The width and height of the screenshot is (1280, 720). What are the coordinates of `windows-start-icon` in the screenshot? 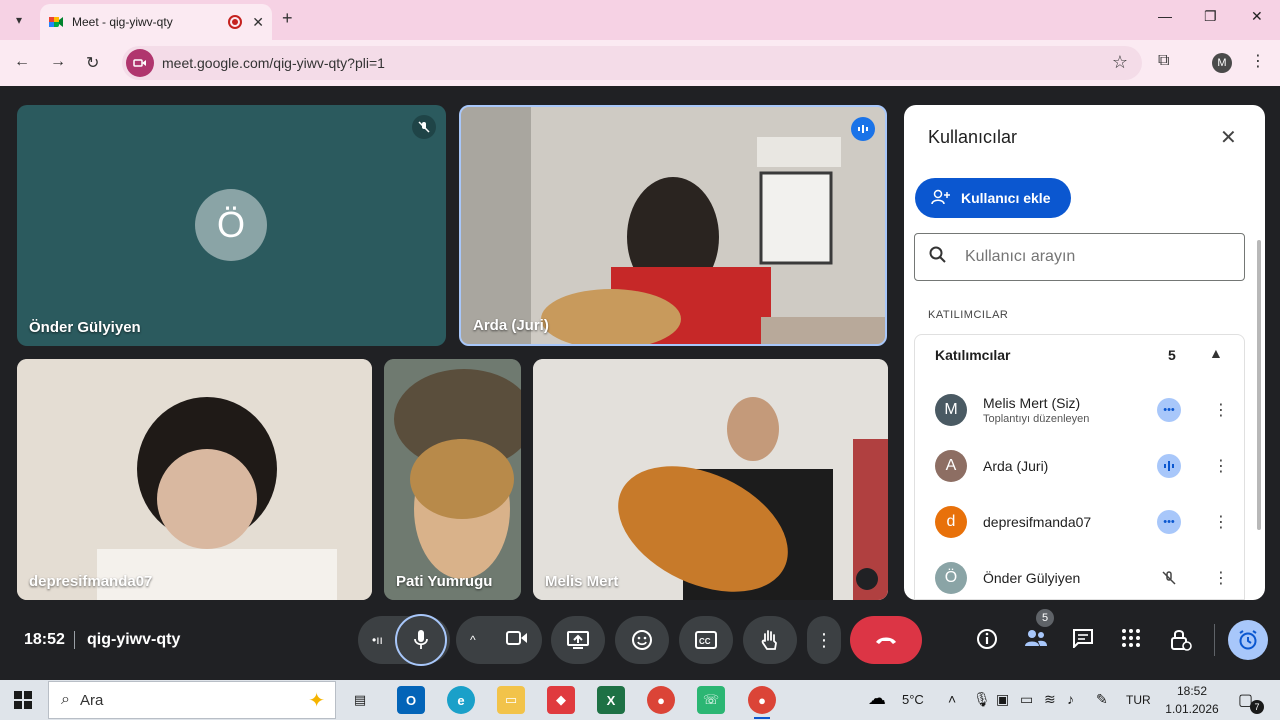 It's located at (23, 700).